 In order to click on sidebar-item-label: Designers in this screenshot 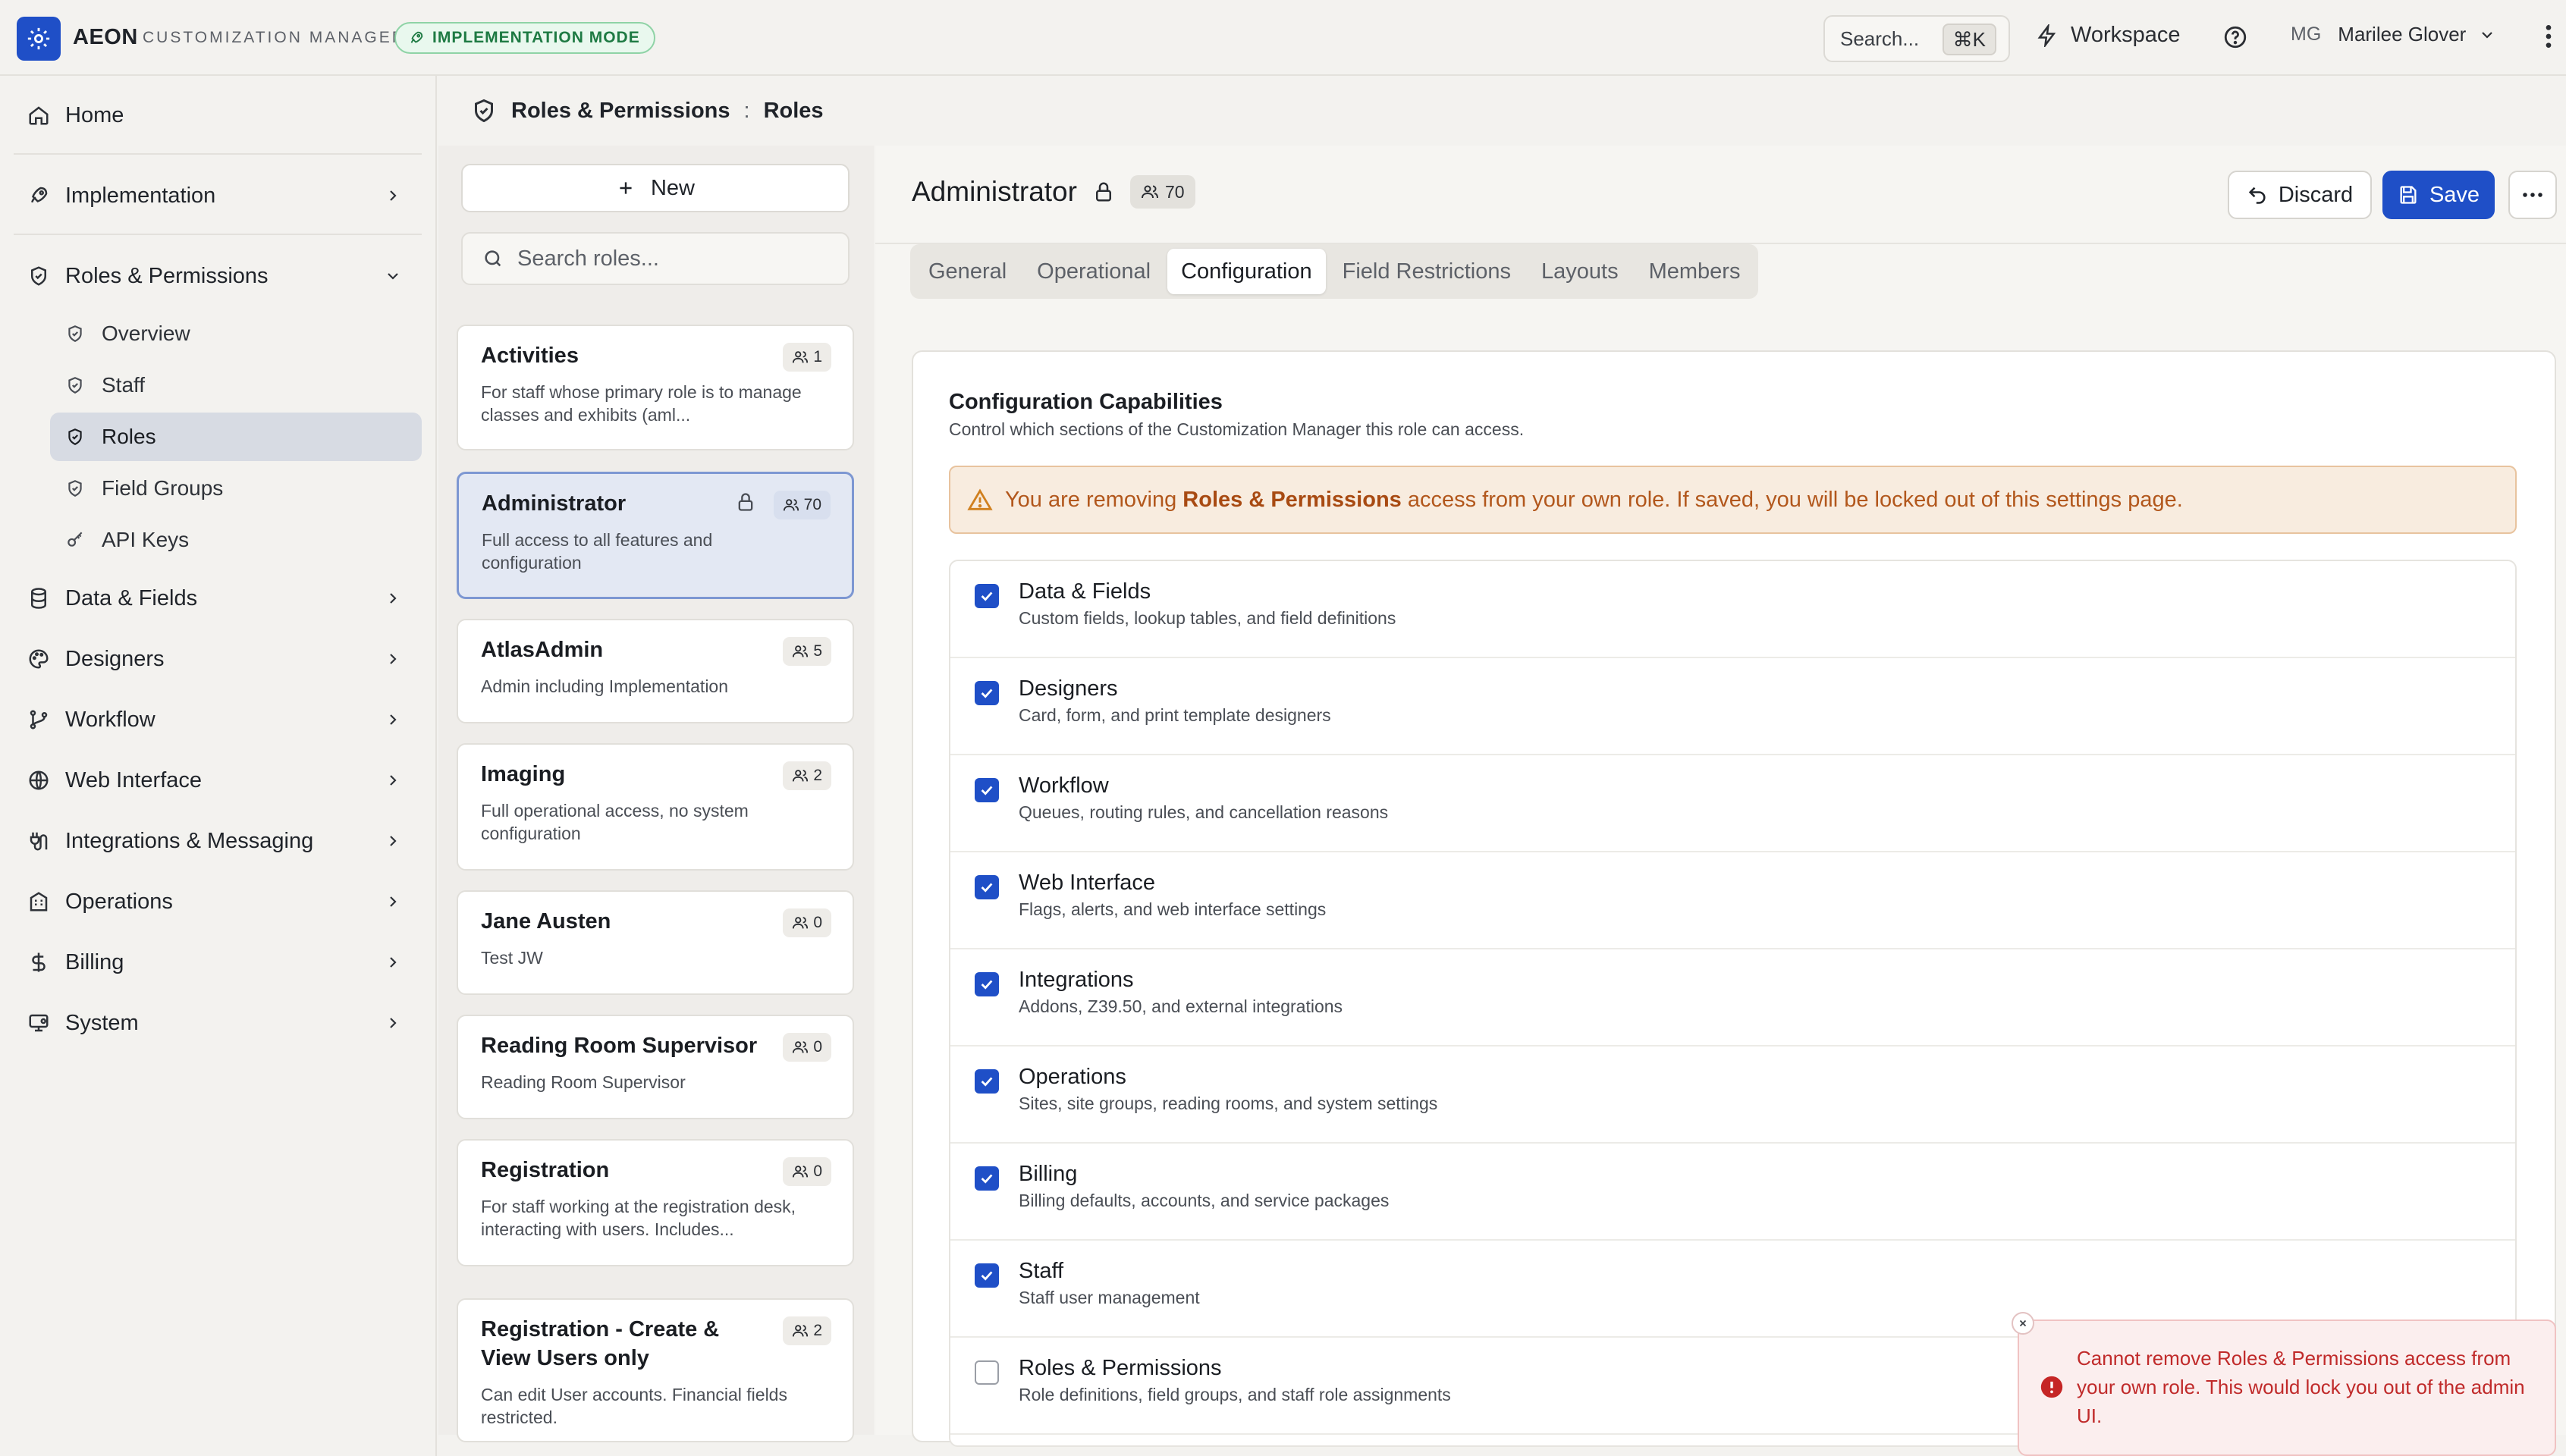, I will do `click(115, 658)`.